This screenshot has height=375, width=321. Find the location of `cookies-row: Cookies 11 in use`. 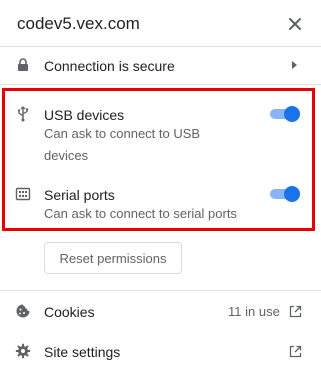

cookies-row: Cookies 11 in use is located at coordinates (160, 311).